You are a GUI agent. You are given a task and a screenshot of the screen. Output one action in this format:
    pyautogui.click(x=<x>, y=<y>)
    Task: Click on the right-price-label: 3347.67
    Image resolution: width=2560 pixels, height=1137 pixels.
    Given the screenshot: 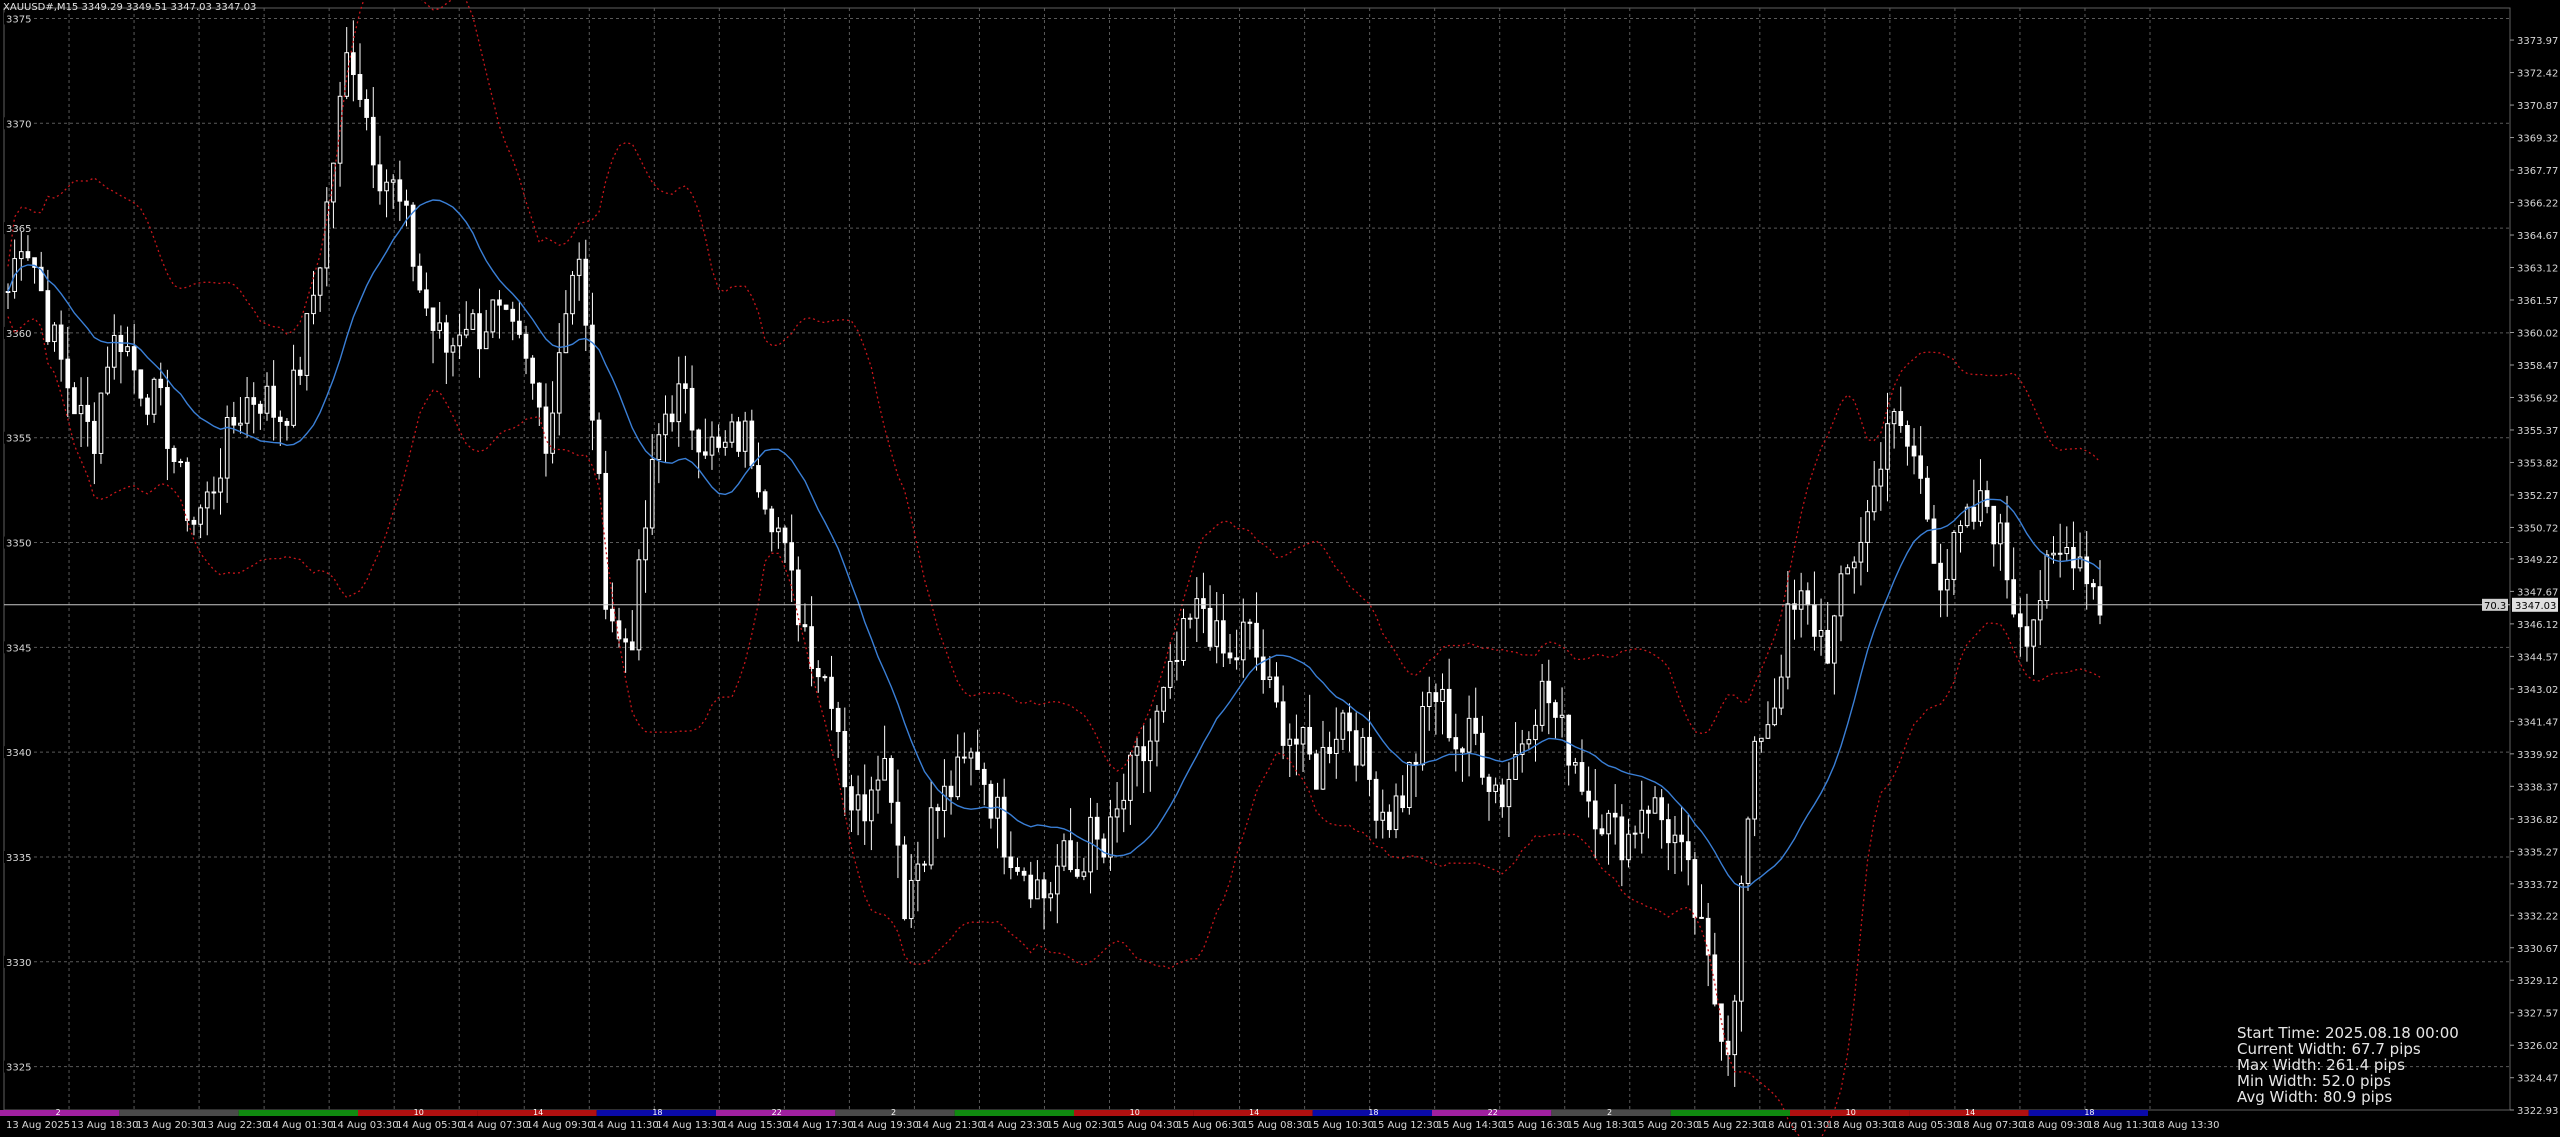 What is the action you would take?
    pyautogui.click(x=2537, y=592)
    